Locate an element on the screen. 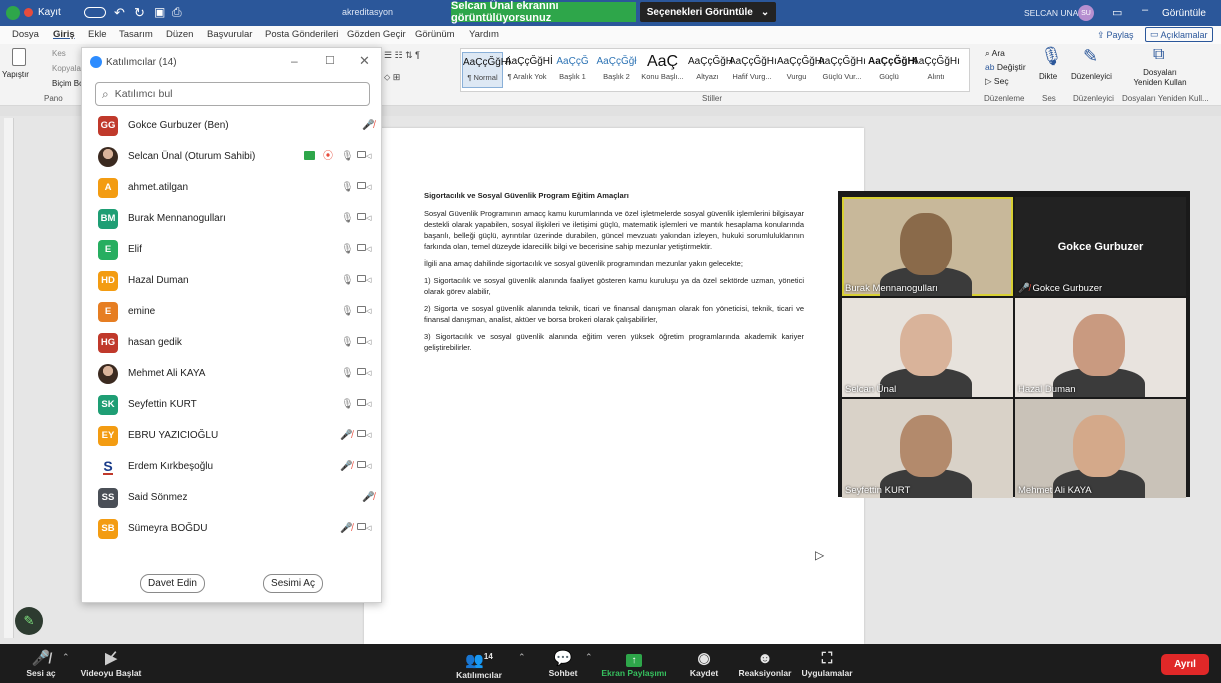 This screenshot has height=683, width=1221. paste-icon is located at coordinates (19, 57).